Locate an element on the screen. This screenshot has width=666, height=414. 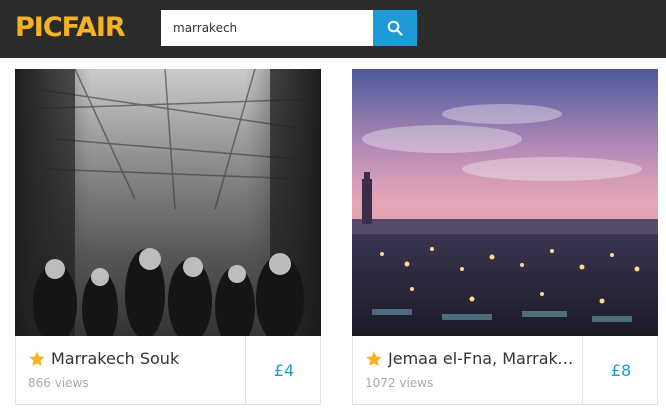
card-info: Marrakech Souk 866 views £4 is located at coordinates (168, 370).